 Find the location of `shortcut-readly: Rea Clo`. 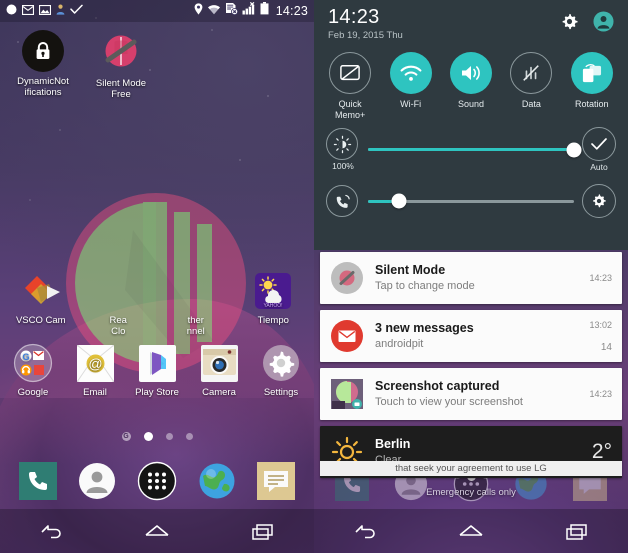

shortcut-readly: Rea Clo is located at coordinates (119, 303).